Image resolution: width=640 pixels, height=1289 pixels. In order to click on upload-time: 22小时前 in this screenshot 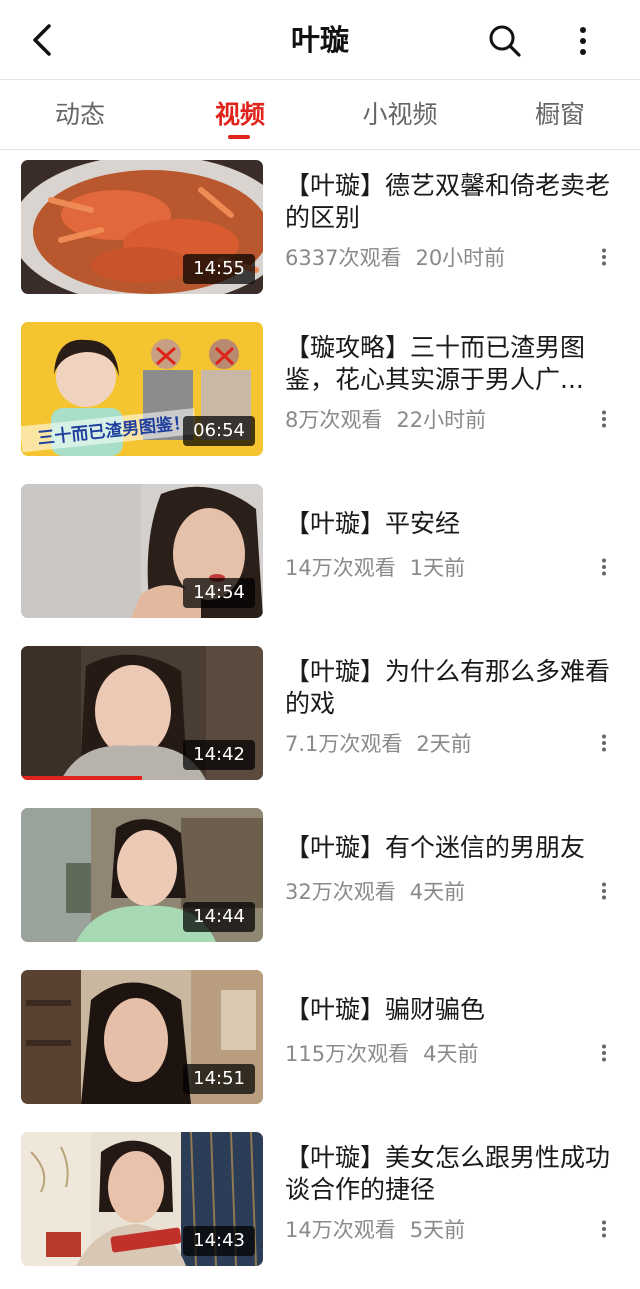, I will do `click(441, 420)`.